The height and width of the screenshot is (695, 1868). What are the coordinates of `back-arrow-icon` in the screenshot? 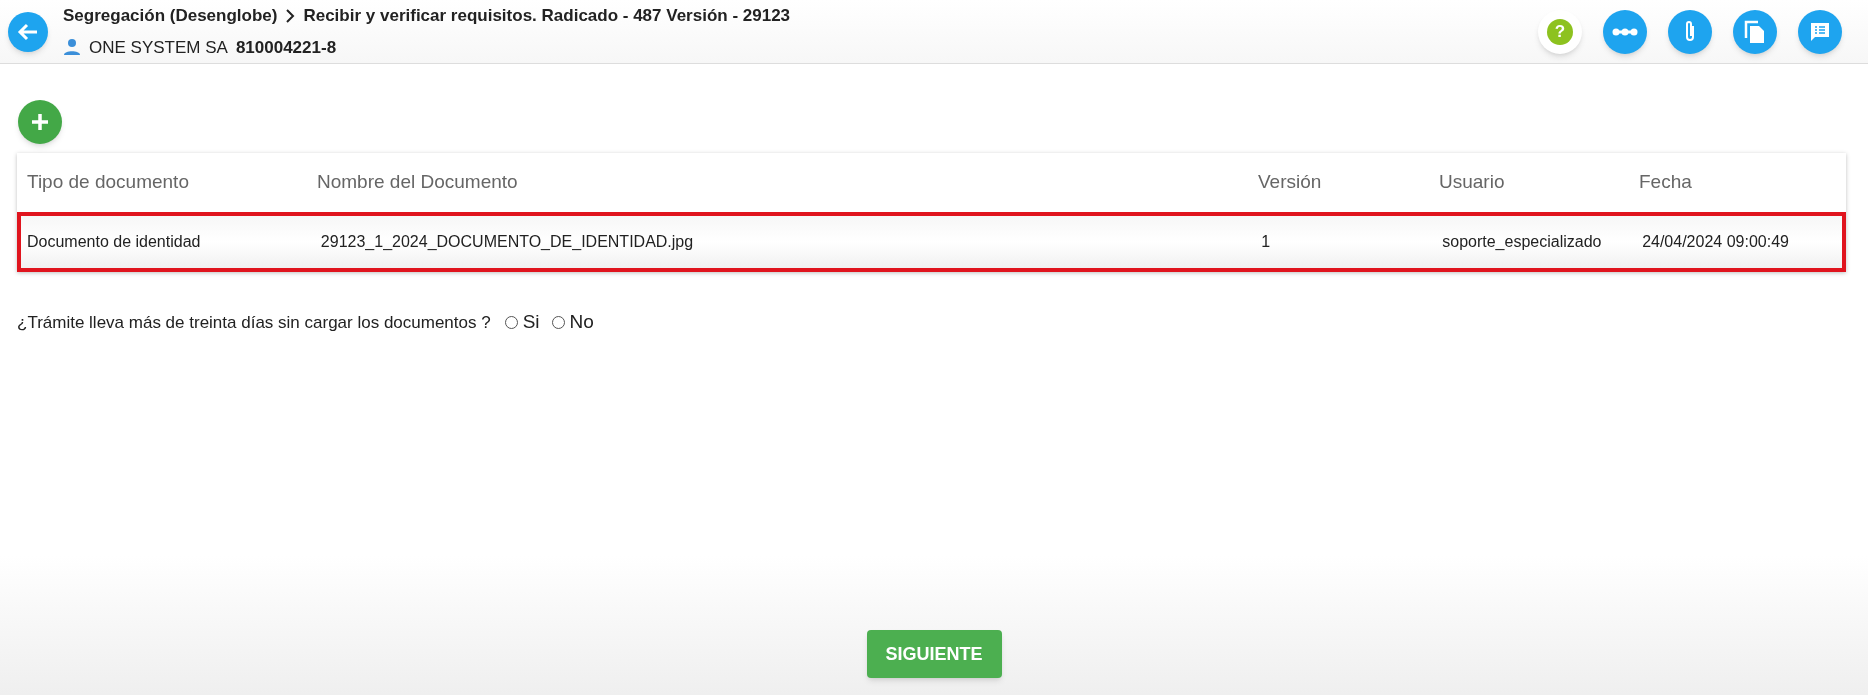 It's located at (28, 31).